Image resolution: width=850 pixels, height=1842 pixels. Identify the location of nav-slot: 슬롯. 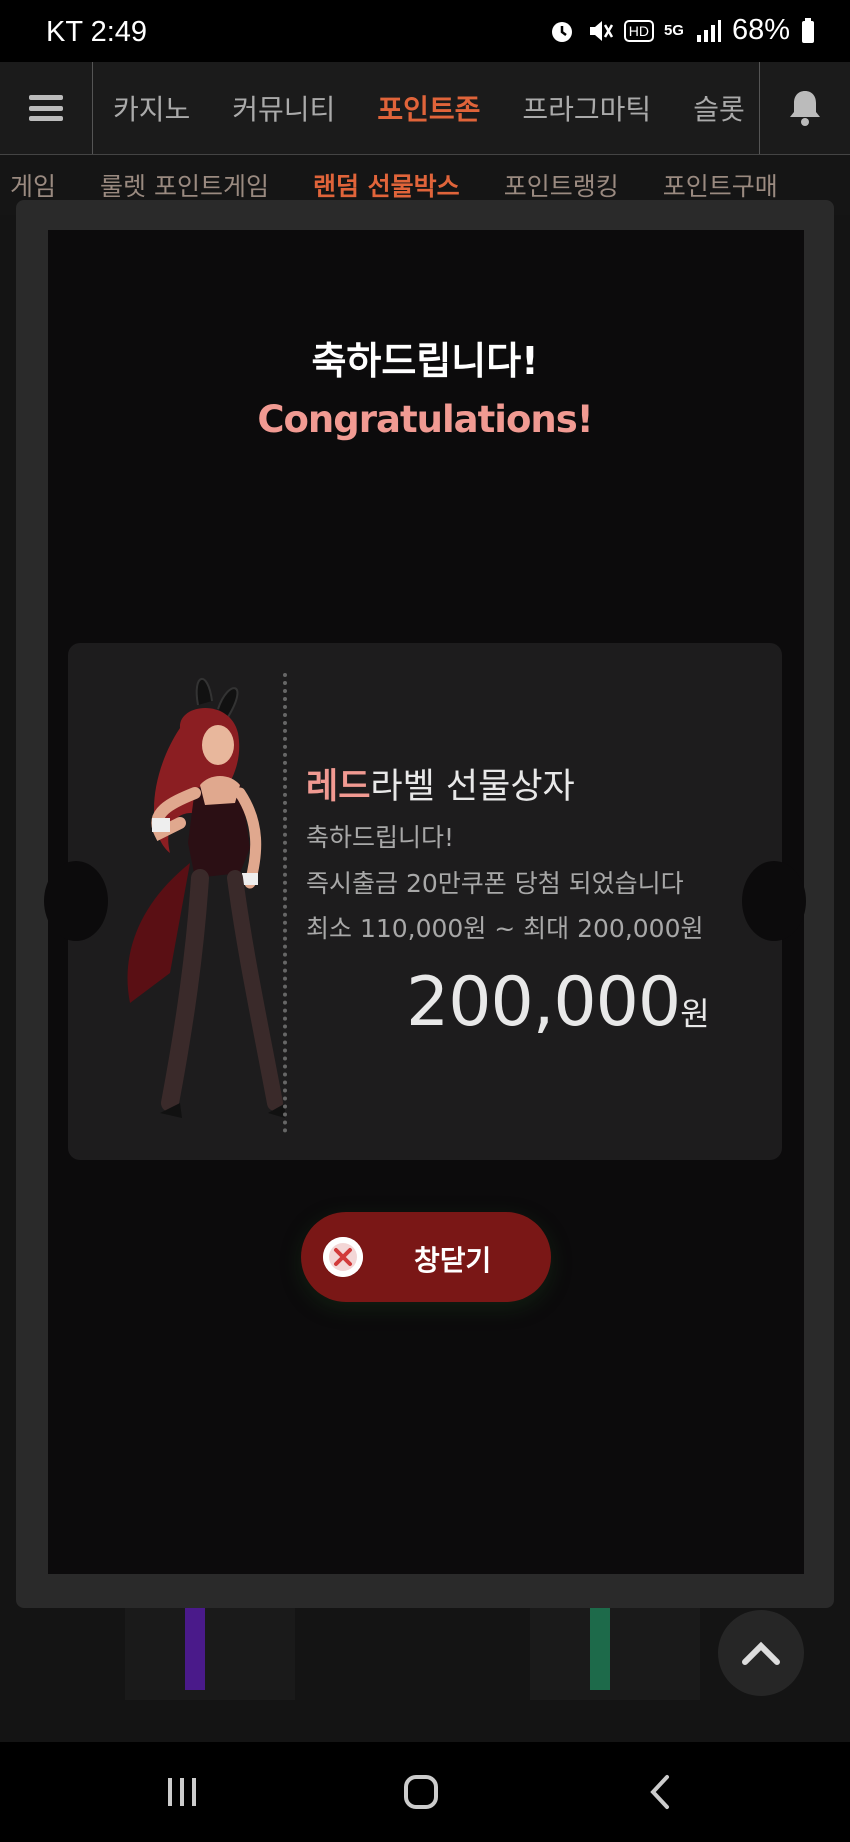
(719, 108).